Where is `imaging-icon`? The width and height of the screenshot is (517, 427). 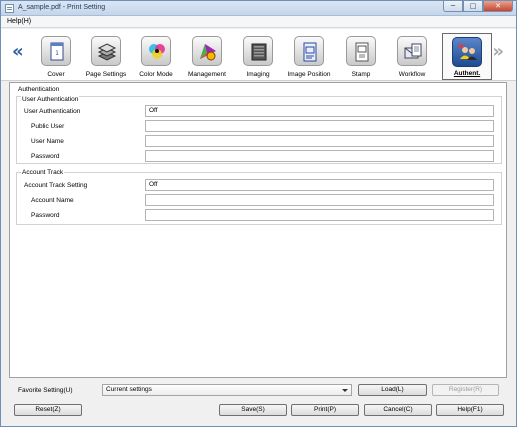 imaging-icon is located at coordinates (258, 51).